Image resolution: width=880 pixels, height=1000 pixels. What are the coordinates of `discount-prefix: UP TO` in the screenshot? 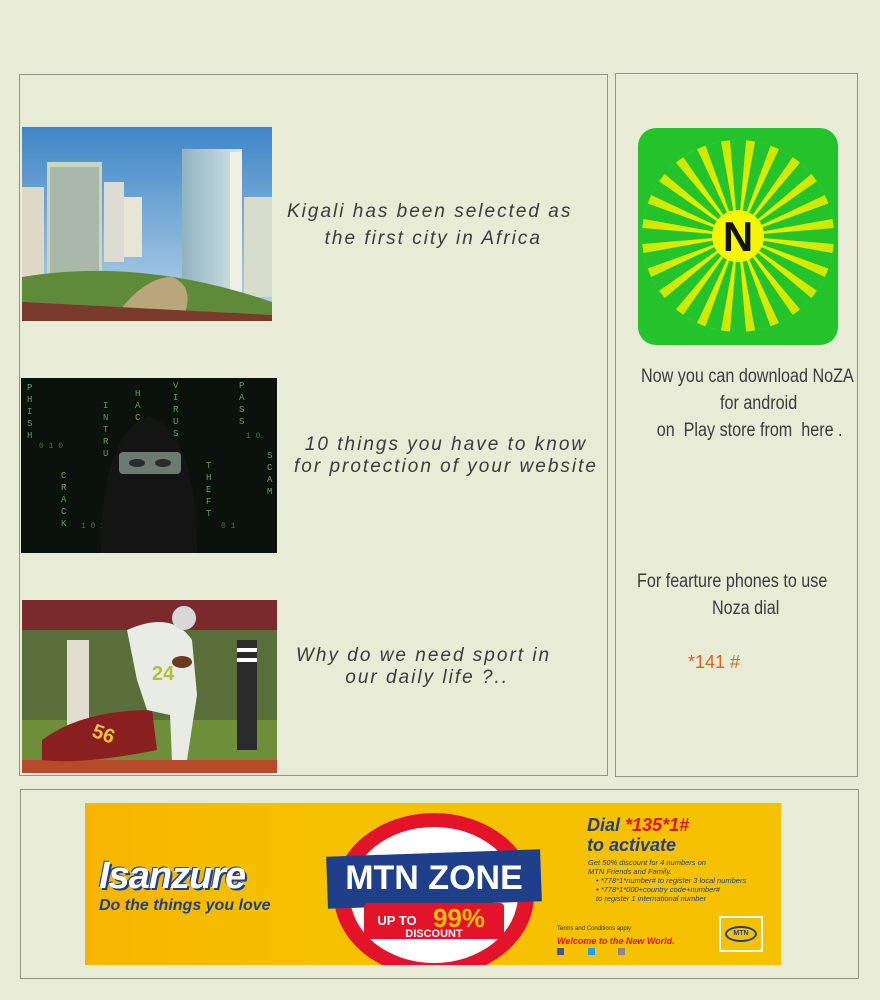 It's located at (396, 920).